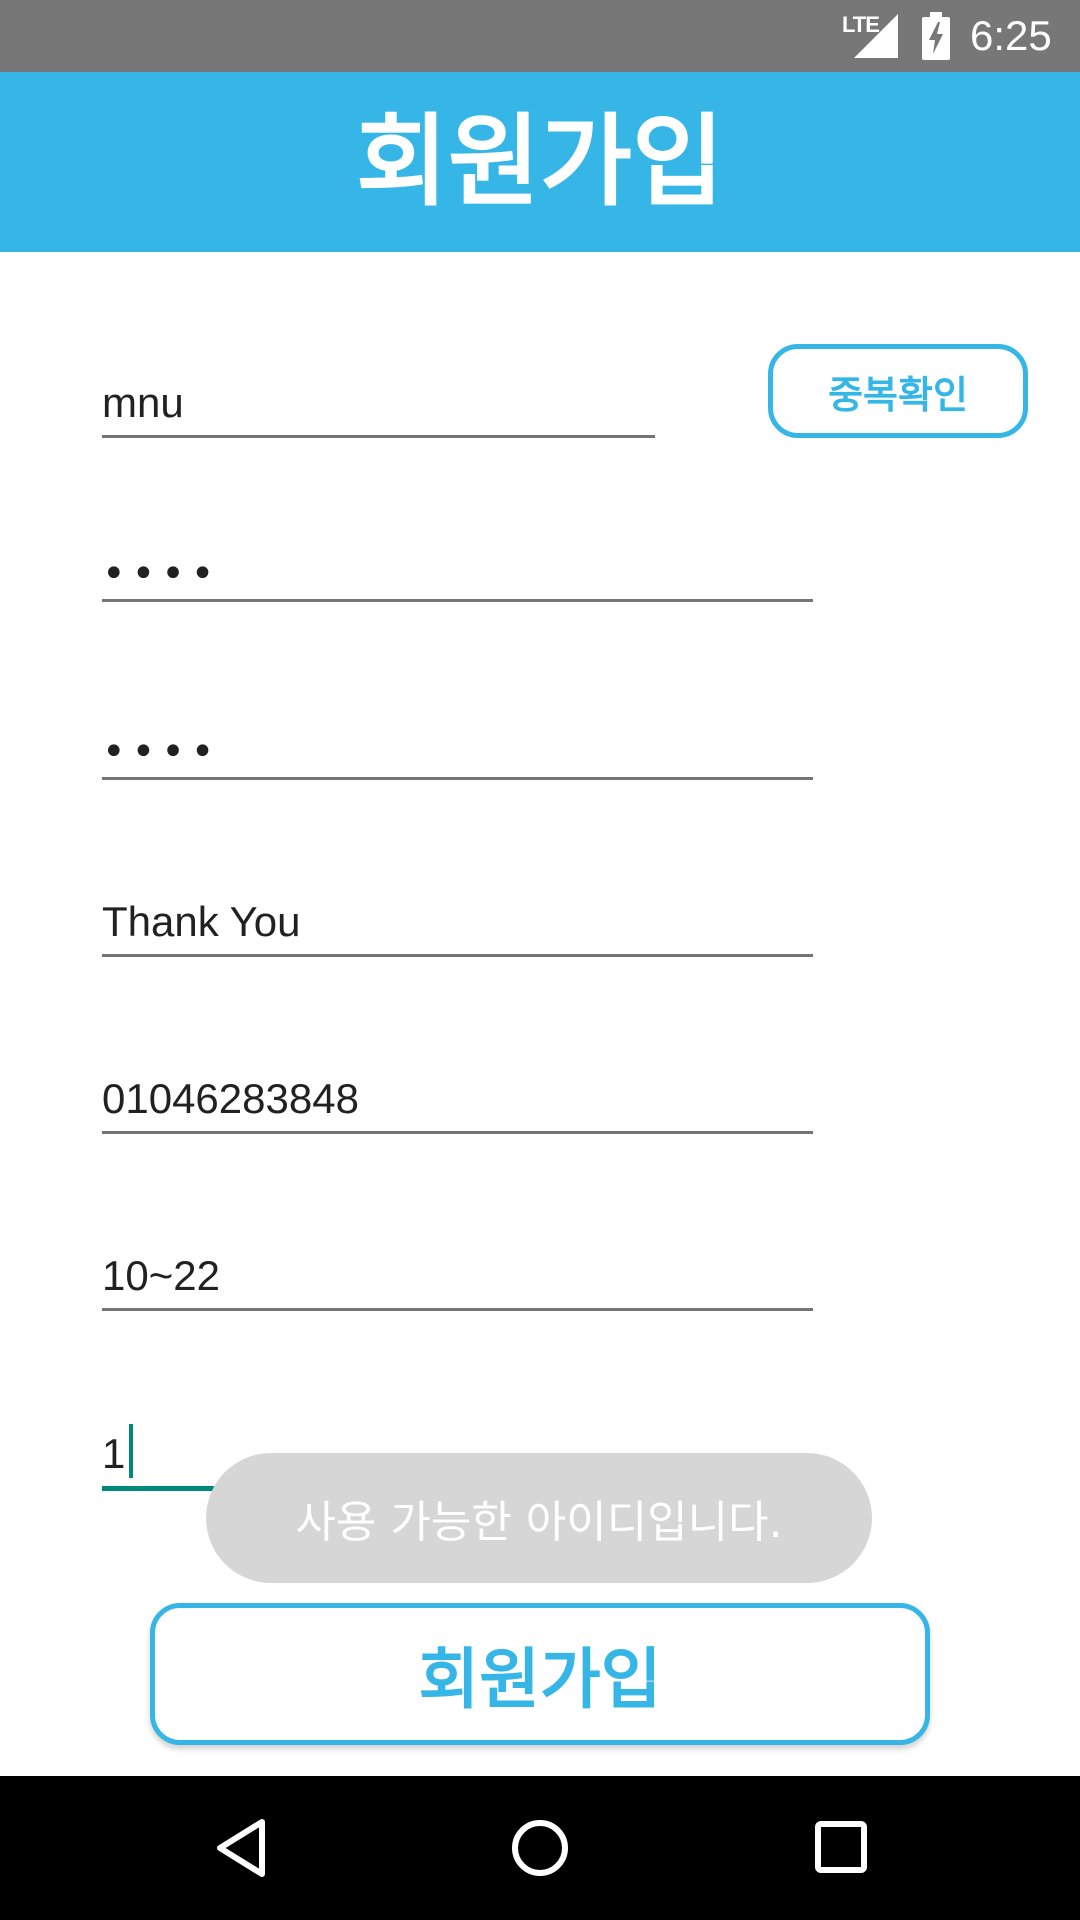 Image resolution: width=1080 pixels, height=1920 pixels. What do you see at coordinates (540, 1674) in the screenshot?
I see `register-button: 회원가입` at bounding box center [540, 1674].